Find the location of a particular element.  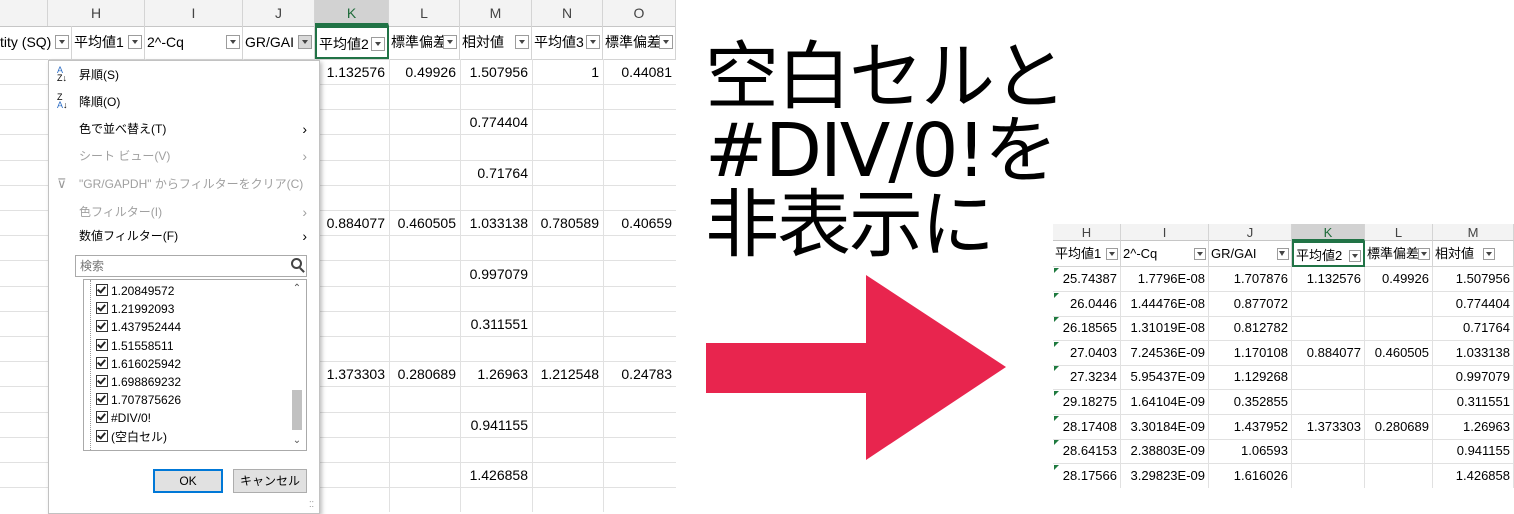

filter-header-relative: 相対値 is located at coordinates (1473, 254).